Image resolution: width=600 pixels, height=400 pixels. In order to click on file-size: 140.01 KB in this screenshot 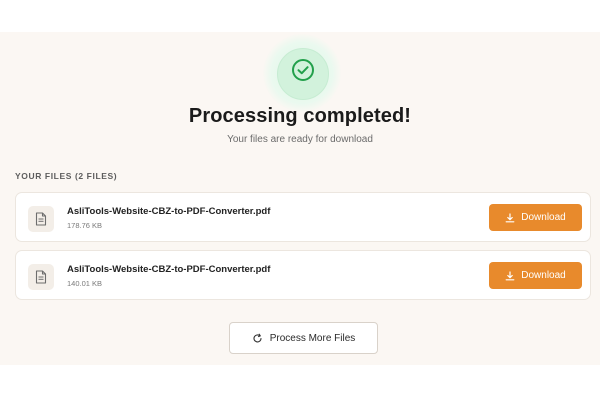, I will do `click(85, 283)`.